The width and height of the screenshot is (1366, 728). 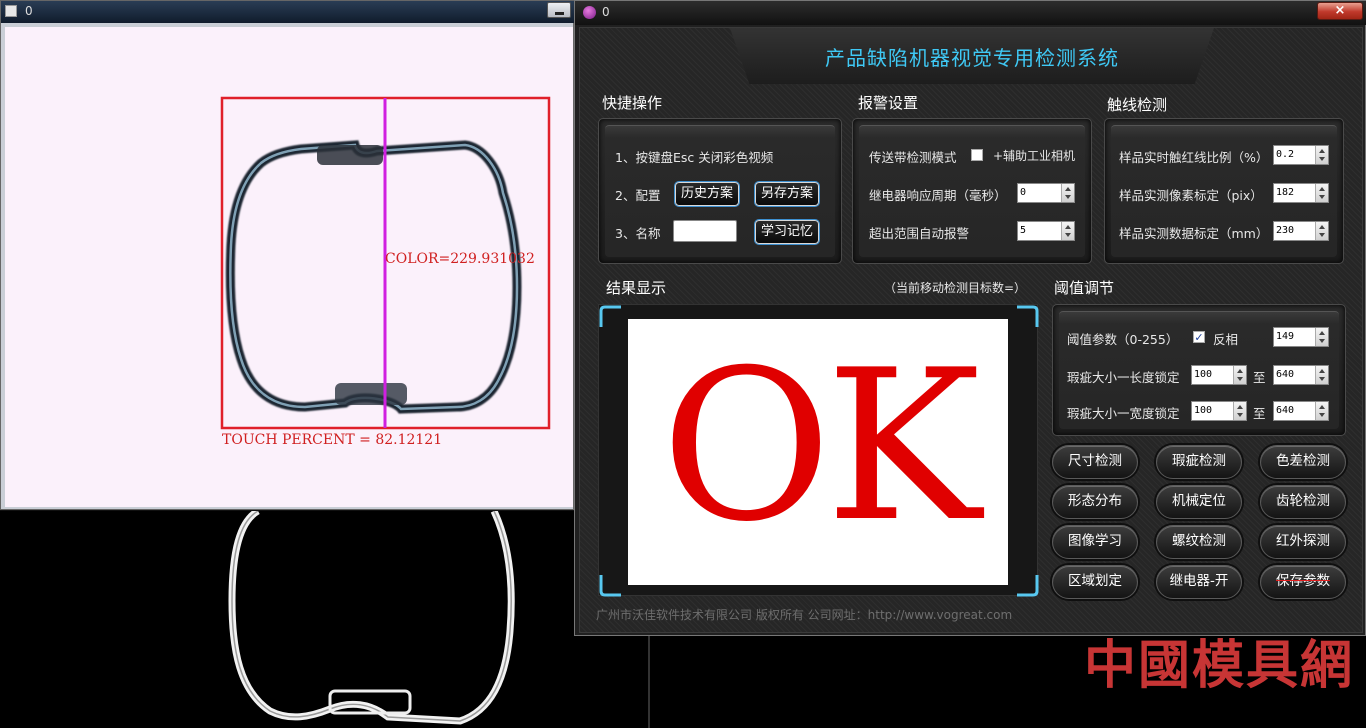 What do you see at coordinates (1123, 413) in the screenshot?
I see `width-lock-label: 瑕疵大小一宽度锁定` at bounding box center [1123, 413].